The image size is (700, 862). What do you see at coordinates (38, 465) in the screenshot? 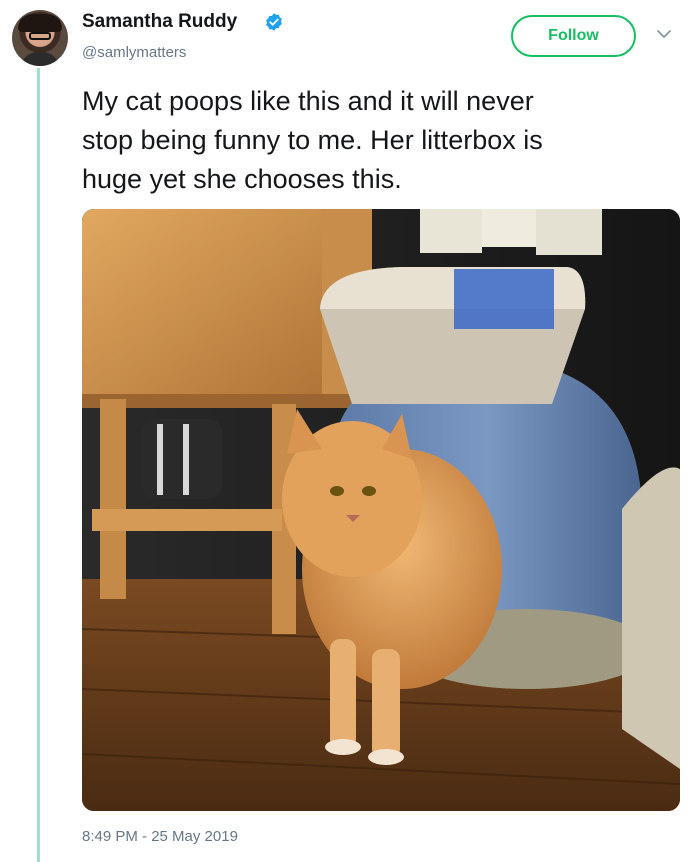
I see `thread-connector-line` at bounding box center [38, 465].